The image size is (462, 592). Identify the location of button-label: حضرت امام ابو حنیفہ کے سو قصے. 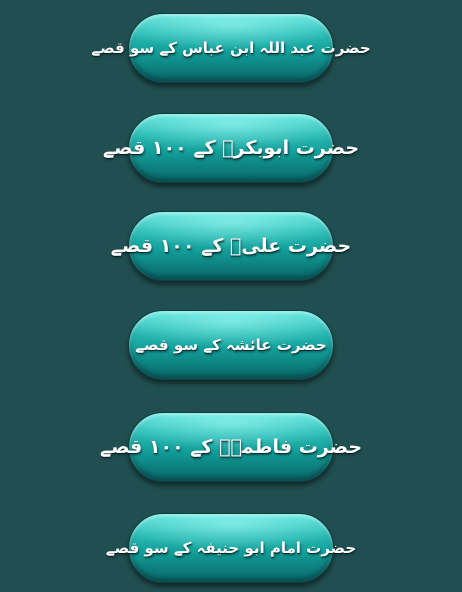
(231, 547).